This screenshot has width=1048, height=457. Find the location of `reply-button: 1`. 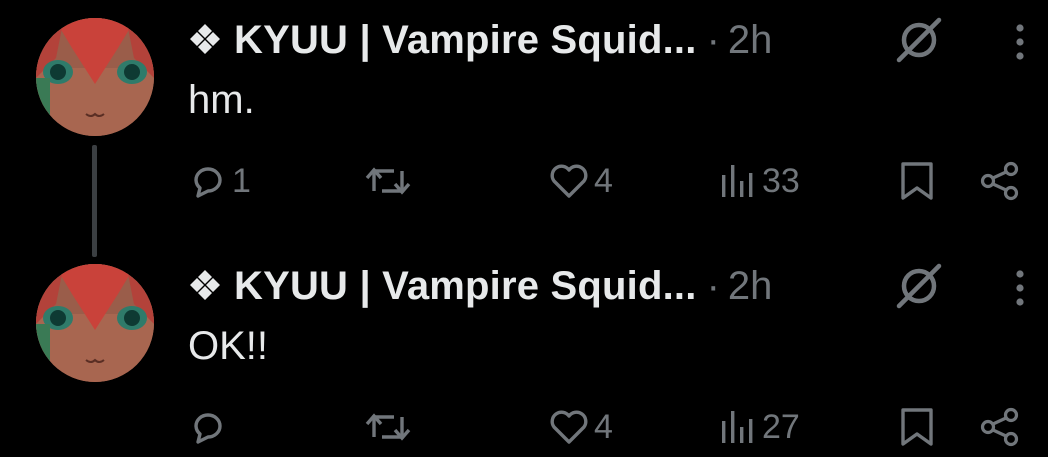

reply-button: 1 is located at coordinates (219, 181).